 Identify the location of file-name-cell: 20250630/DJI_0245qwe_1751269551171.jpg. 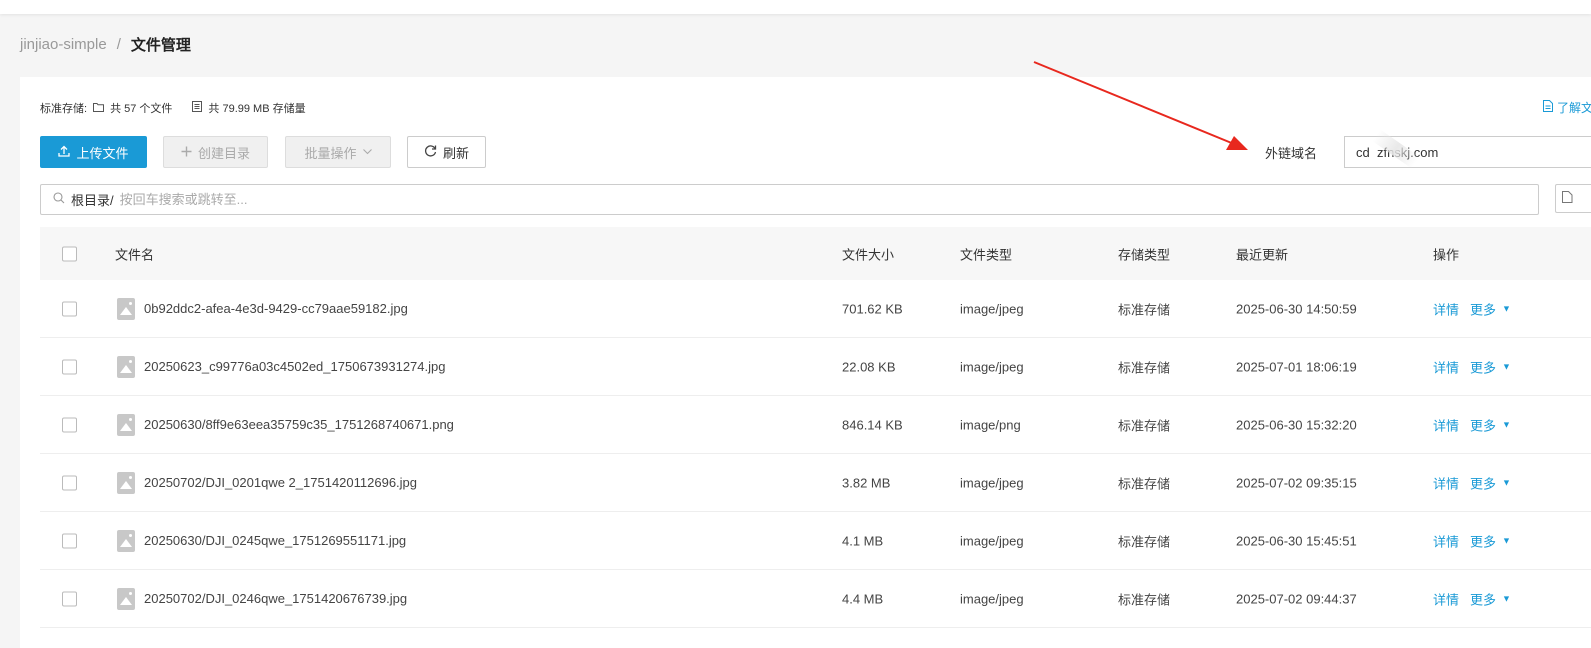
(260, 540).